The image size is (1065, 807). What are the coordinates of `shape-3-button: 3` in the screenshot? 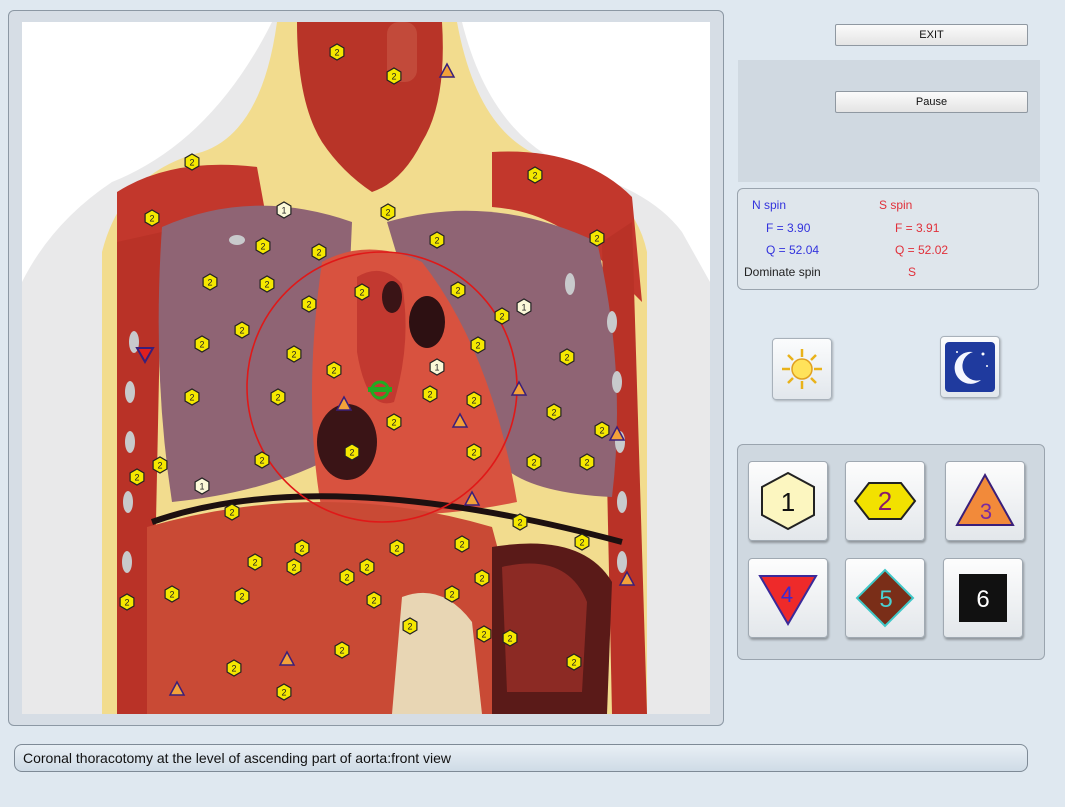 It's located at (985, 501).